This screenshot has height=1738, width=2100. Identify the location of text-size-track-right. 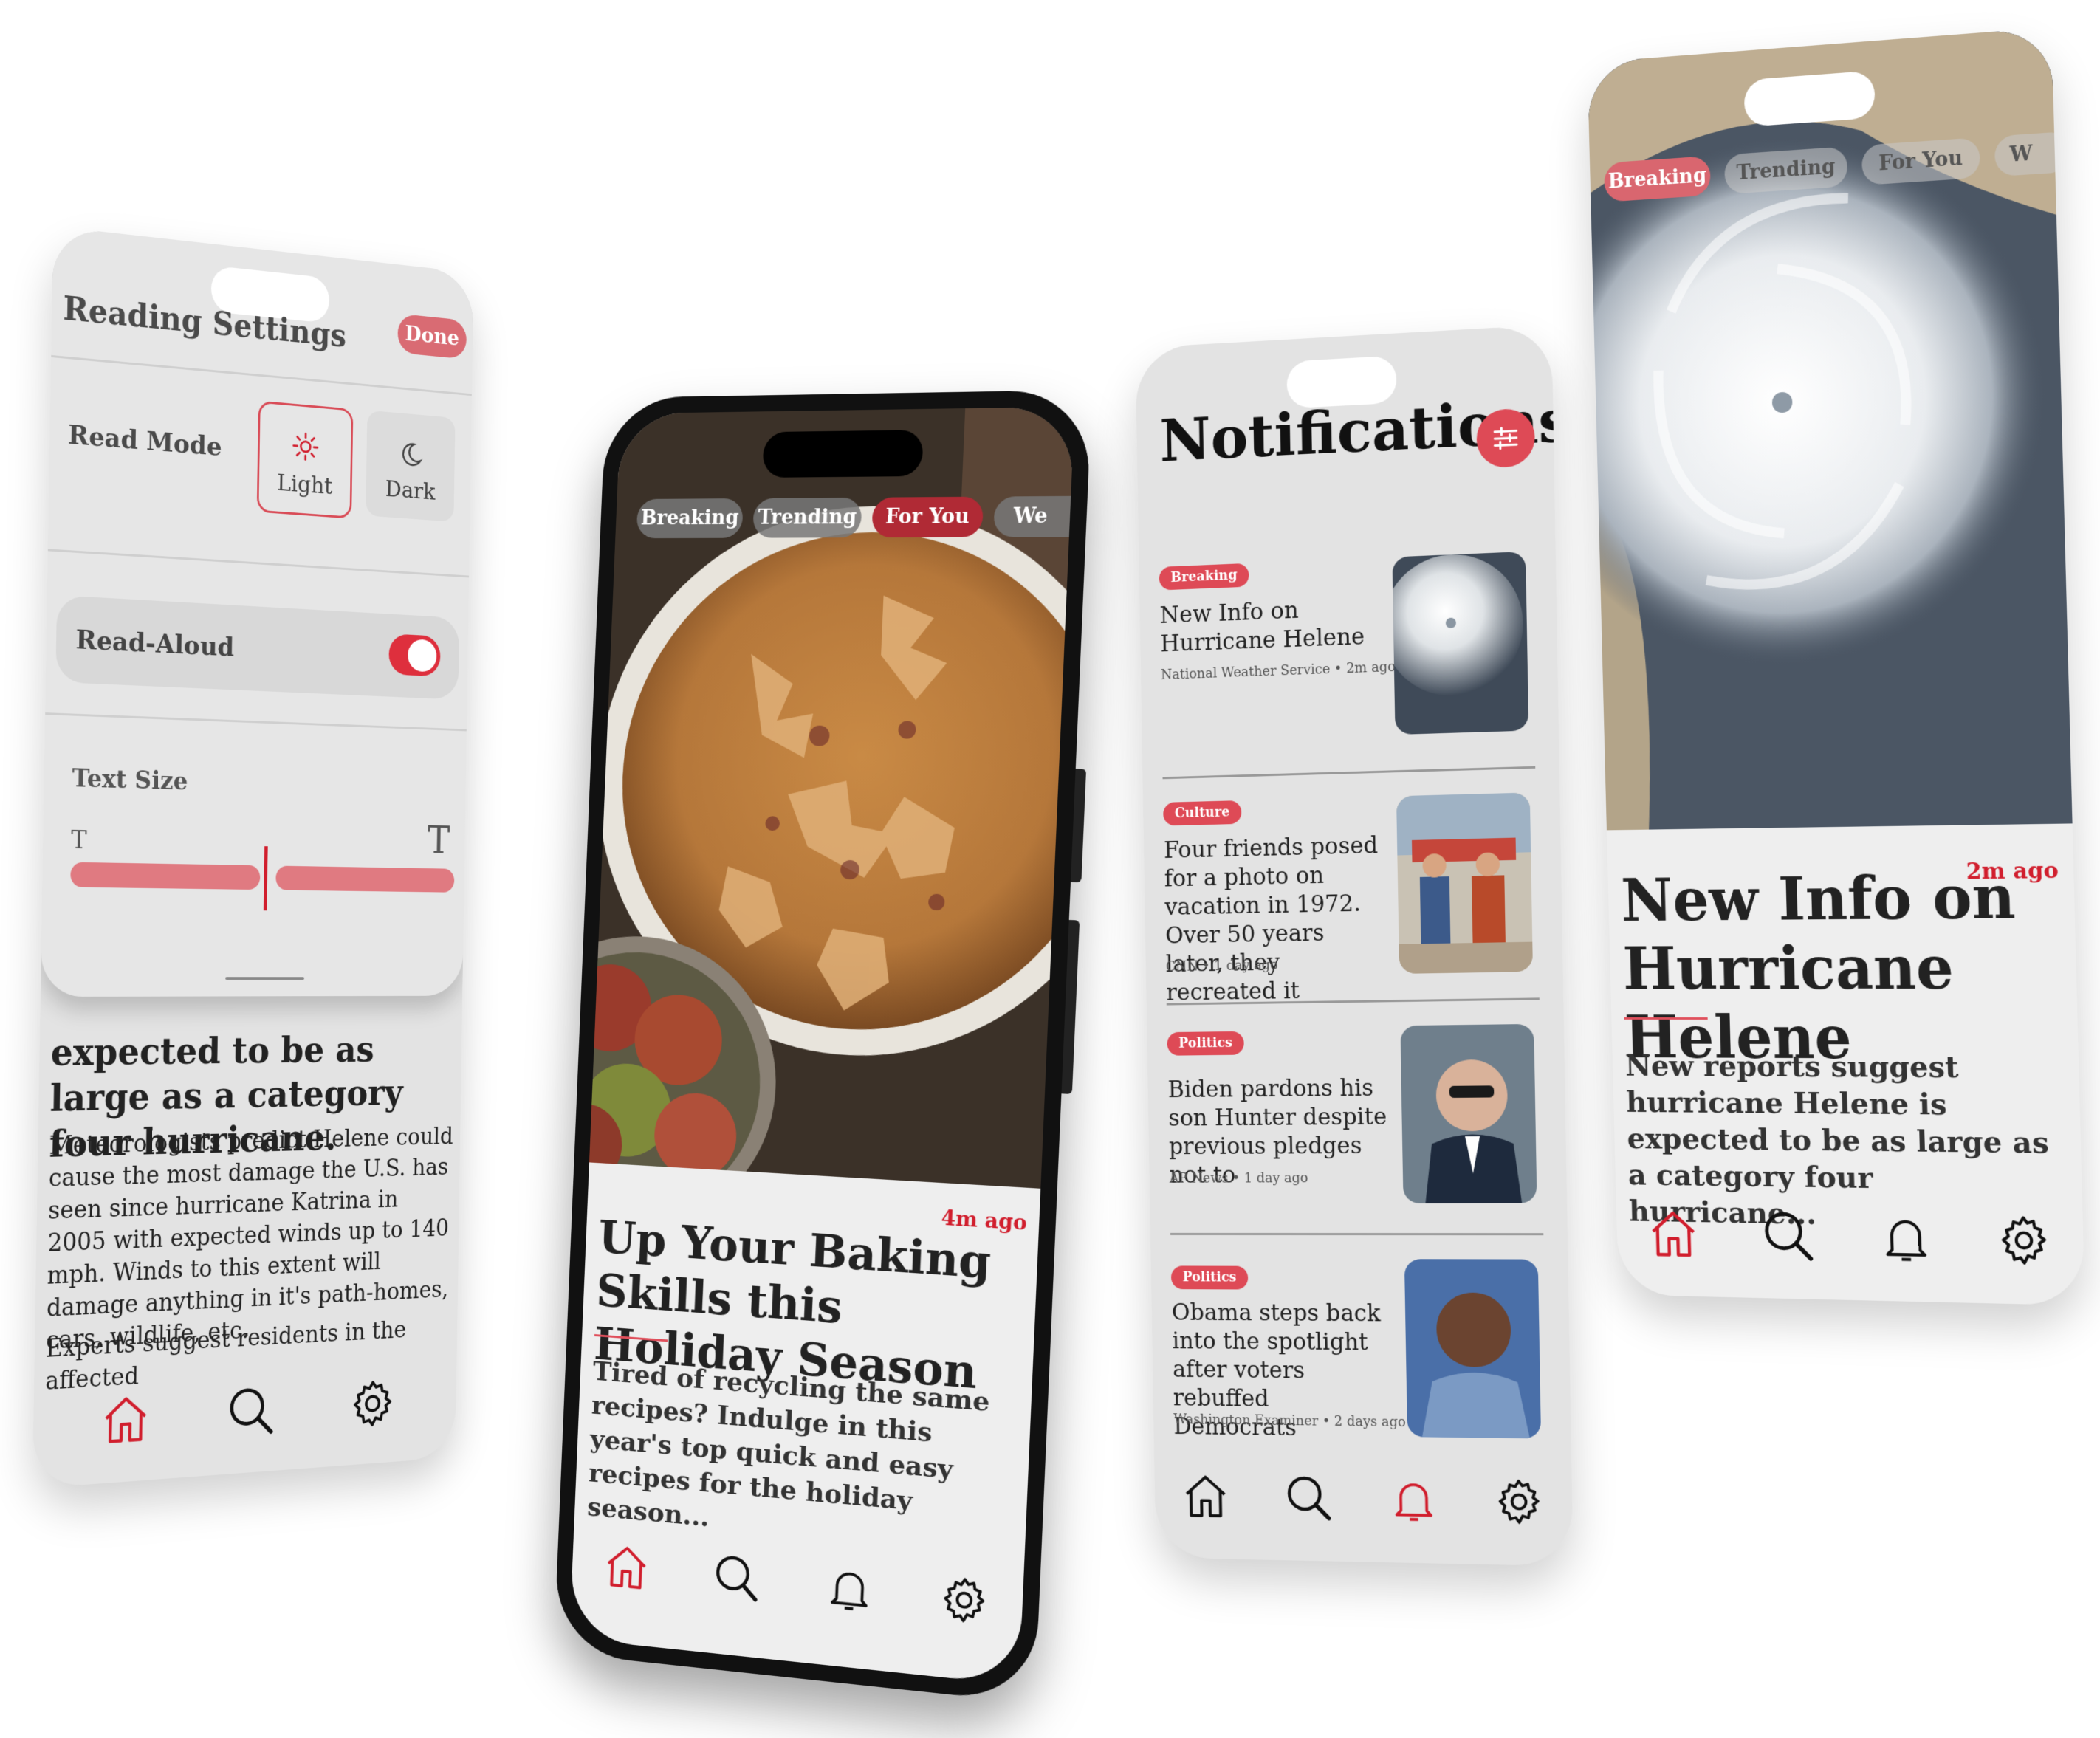
(364, 879).